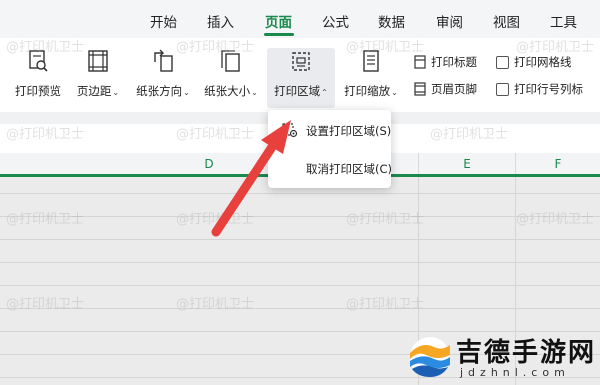 The height and width of the screenshot is (385, 600). I want to click on logo-wave-icon, so click(430, 357).